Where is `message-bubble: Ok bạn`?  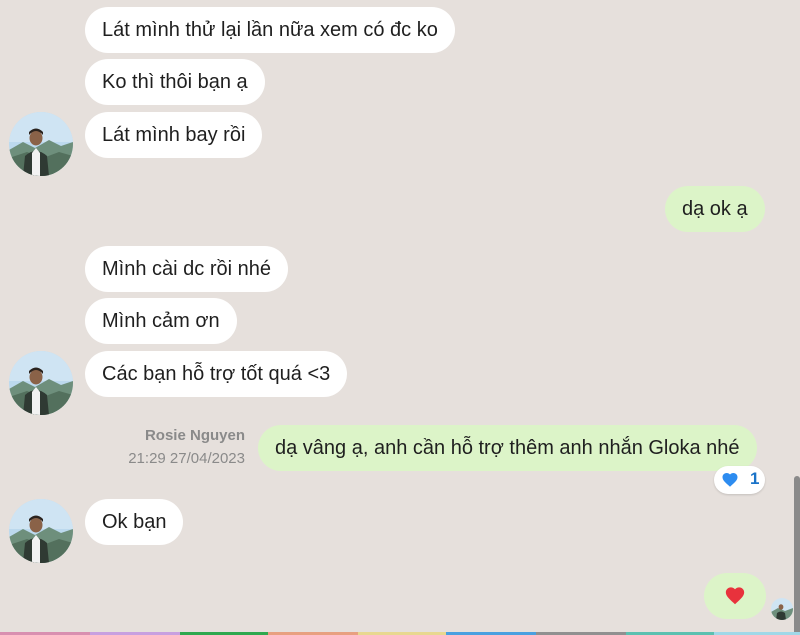
message-bubble: Ok bạn is located at coordinates (134, 522).